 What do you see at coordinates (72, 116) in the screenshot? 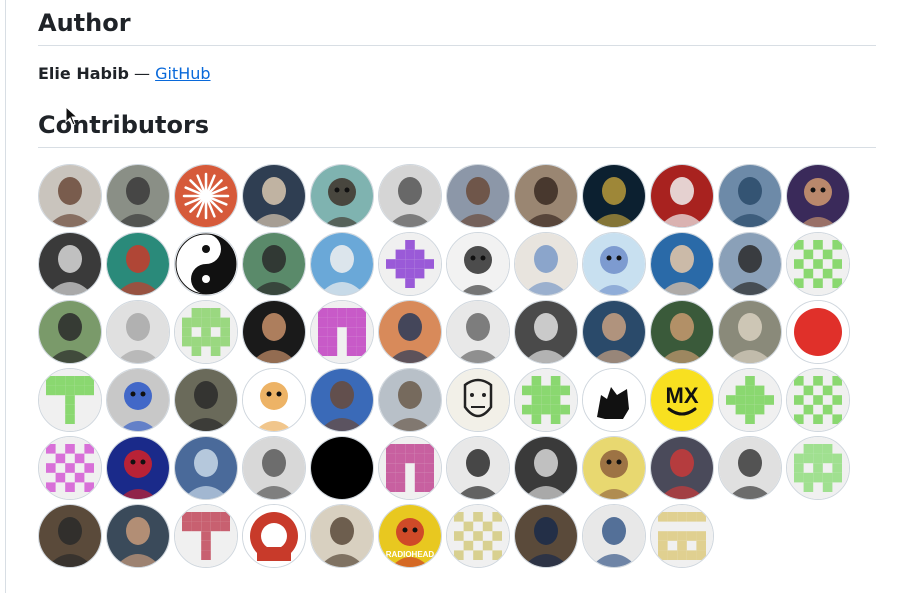
I see `mouse-cursor-icon` at bounding box center [72, 116].